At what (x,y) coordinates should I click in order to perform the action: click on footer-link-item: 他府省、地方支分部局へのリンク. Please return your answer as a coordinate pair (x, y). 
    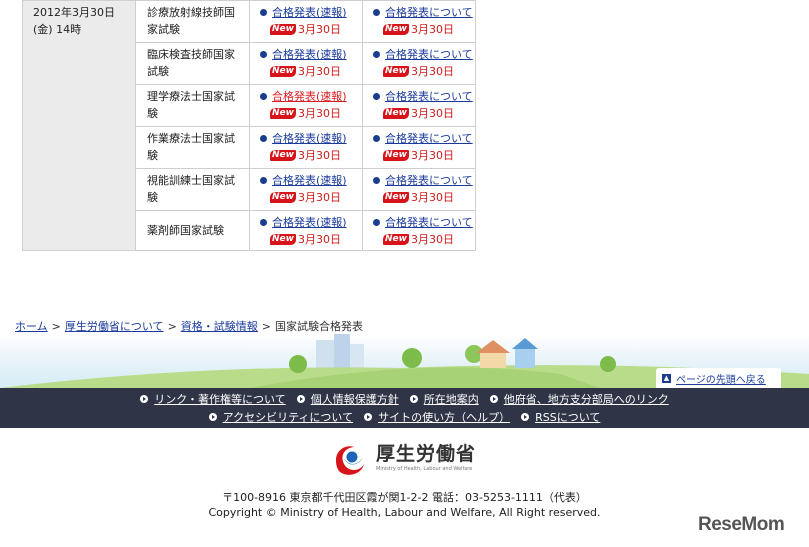
    Looking at the image, I should click on (579, 399).